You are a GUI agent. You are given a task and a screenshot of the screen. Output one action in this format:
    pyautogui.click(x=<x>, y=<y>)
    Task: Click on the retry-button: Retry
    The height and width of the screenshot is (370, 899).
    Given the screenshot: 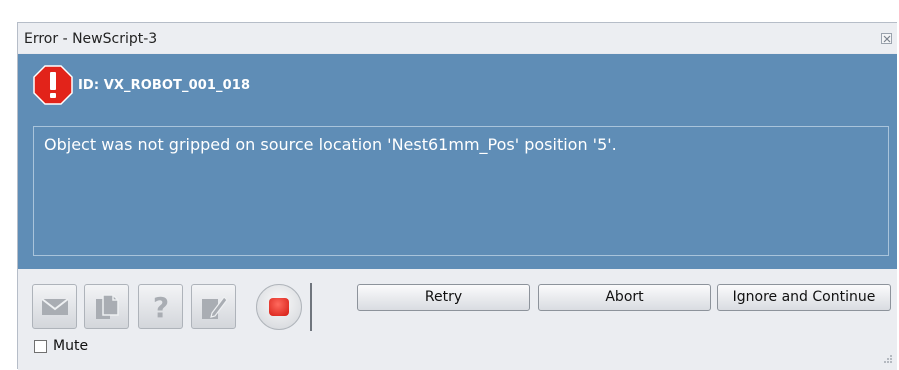 What is the action you would take?
    pyautogui.click(x=443, y=297)
    